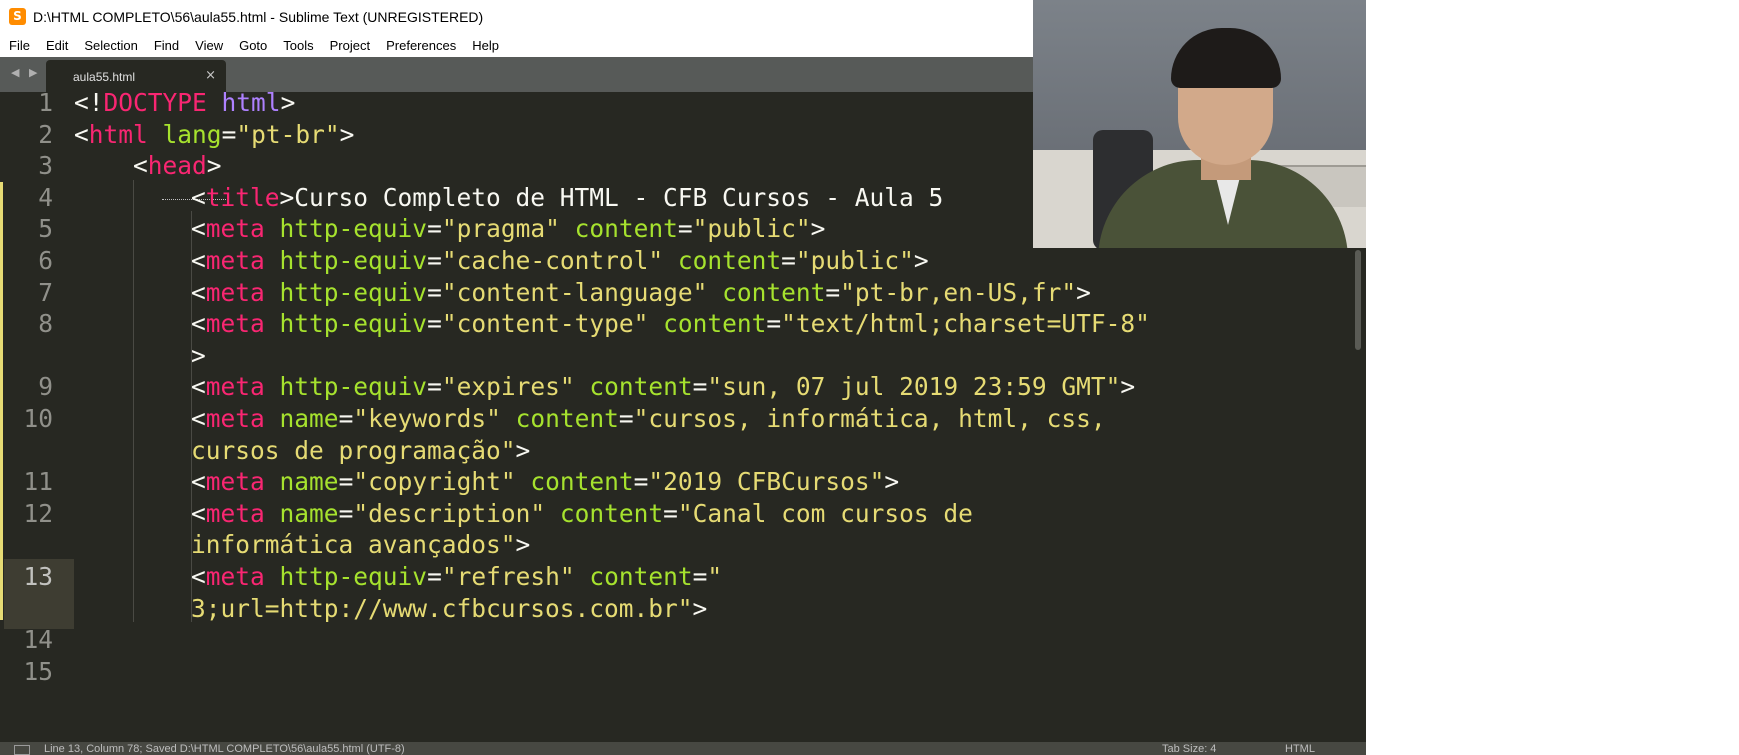 This screenshot has height=755, width=1739. What do you see at coordinates (1189, 749) in the screenshot?
I see `tab-size-indicator: Tab Size: 4` at bounding box center [1189, 749].